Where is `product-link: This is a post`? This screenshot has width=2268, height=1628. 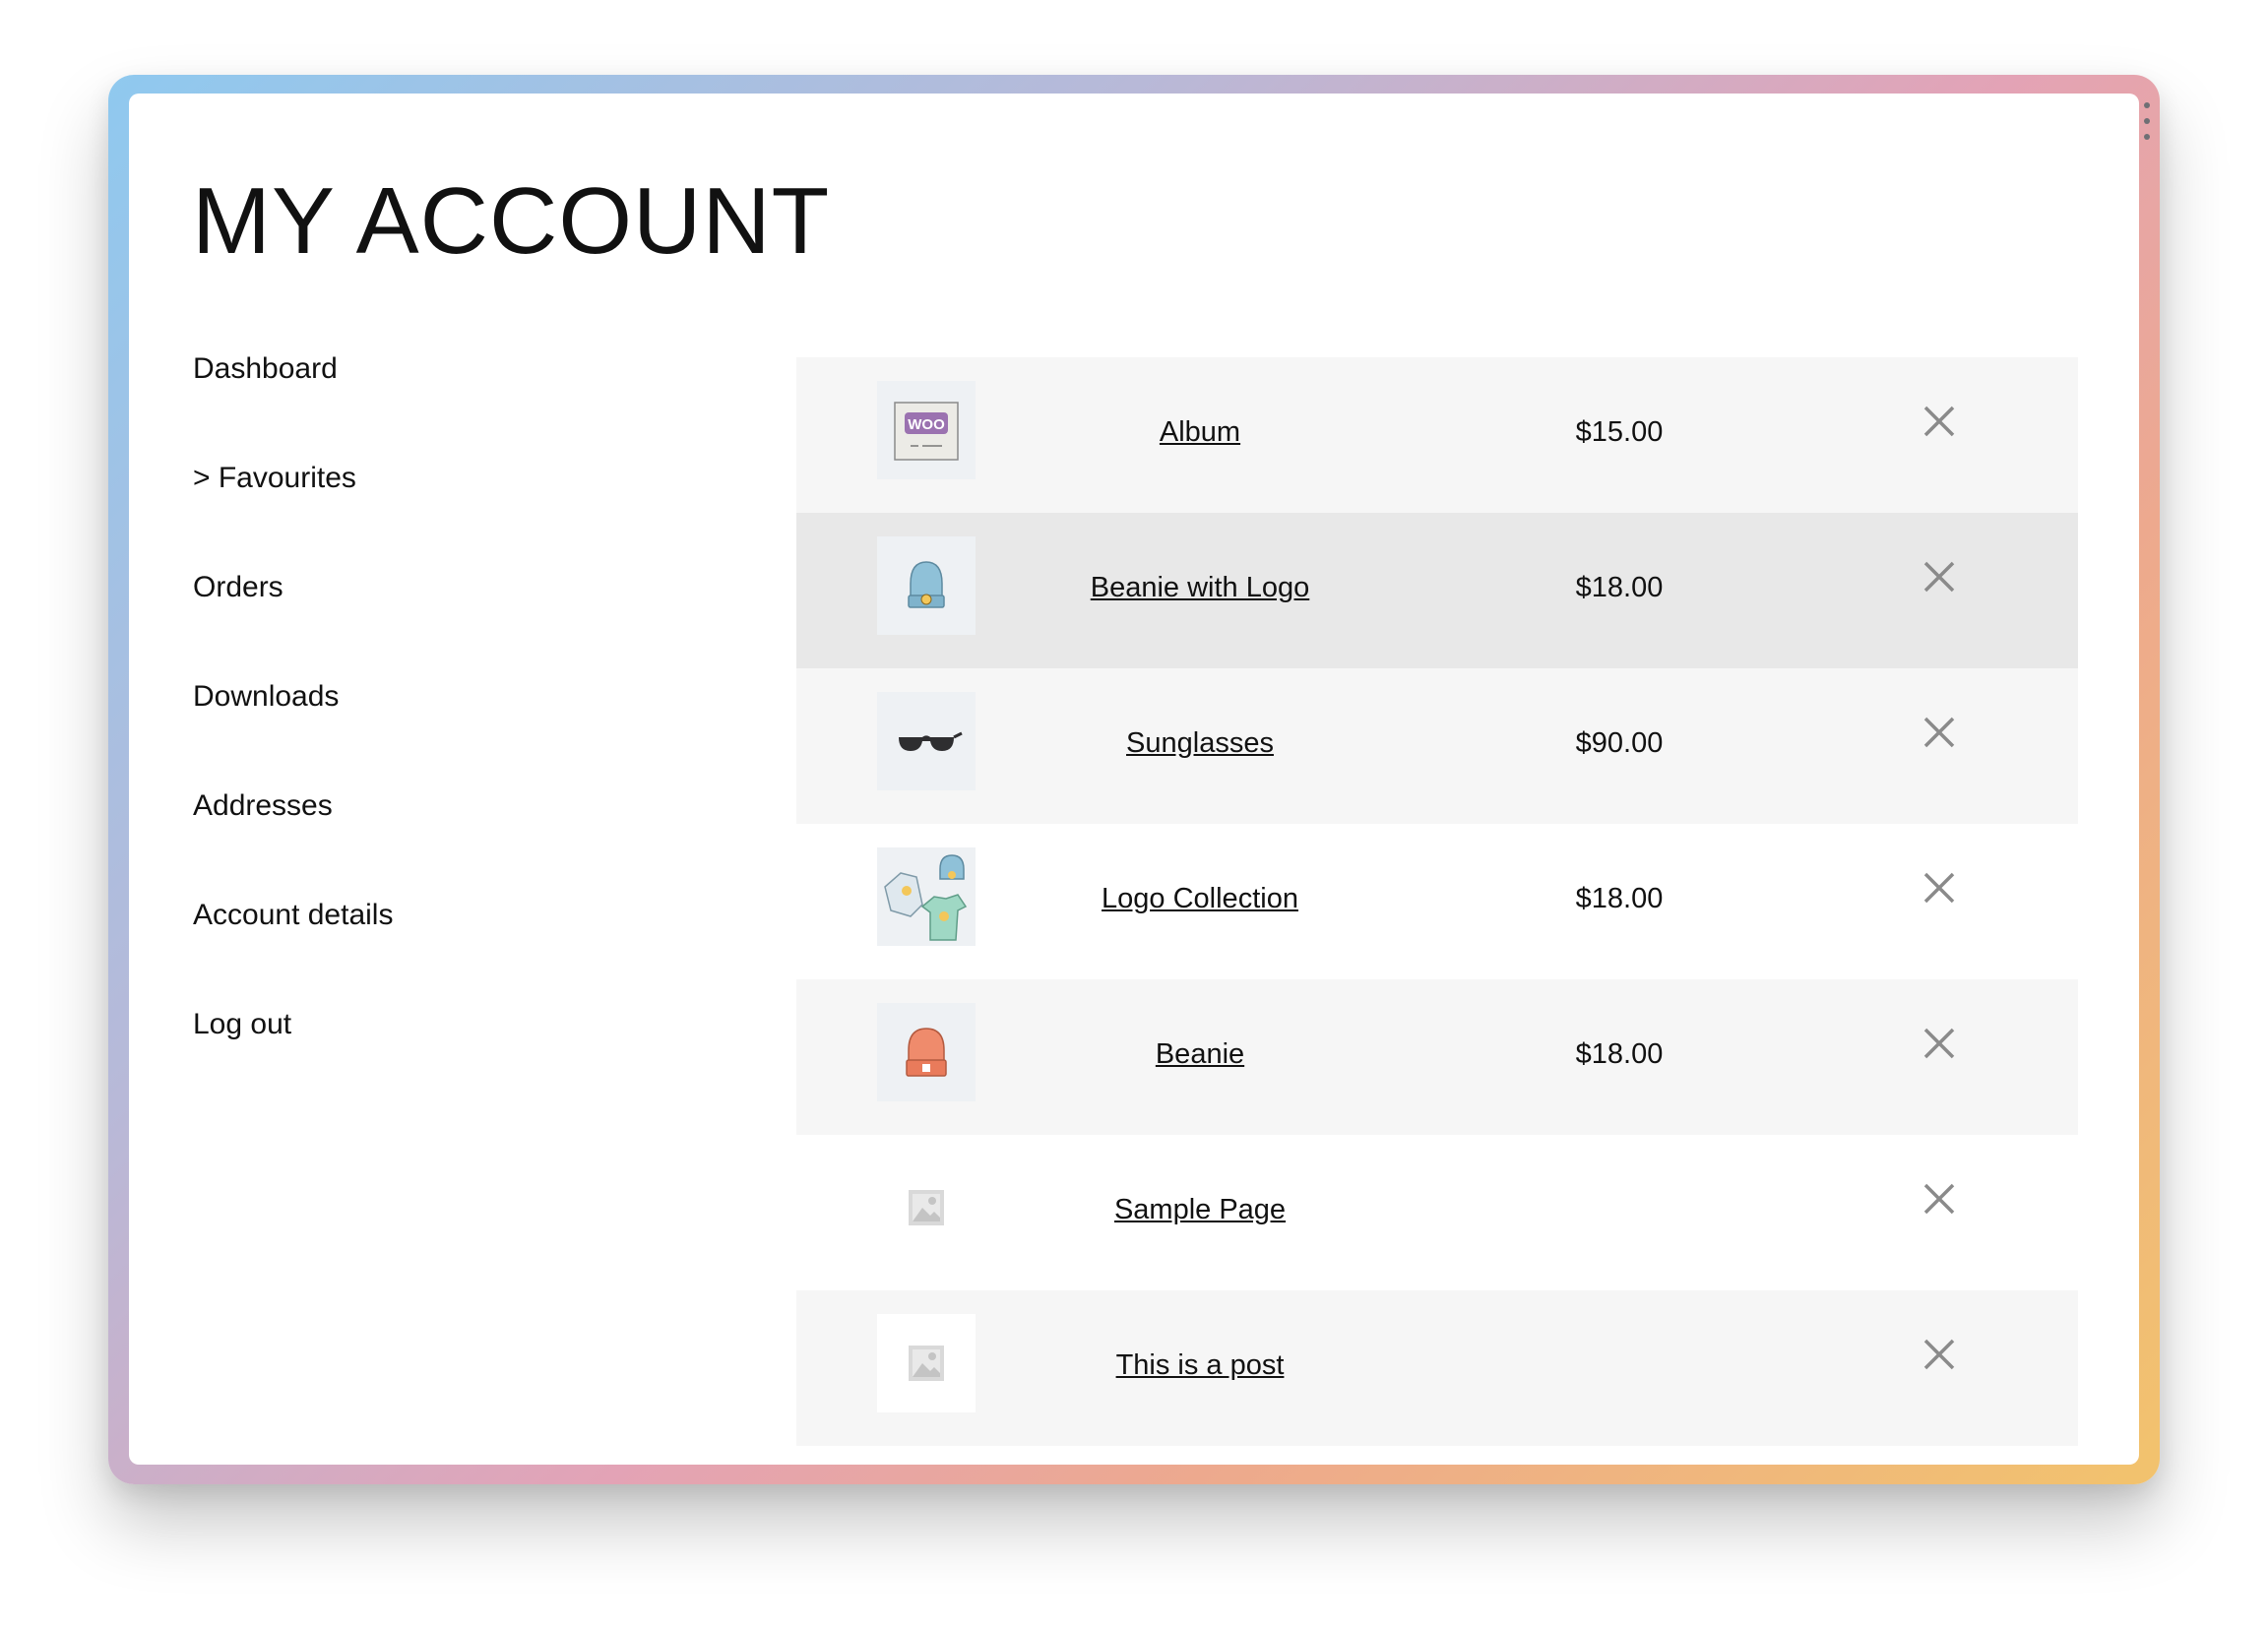
product-link: This is a post is located at coordinates (1200, 1365).